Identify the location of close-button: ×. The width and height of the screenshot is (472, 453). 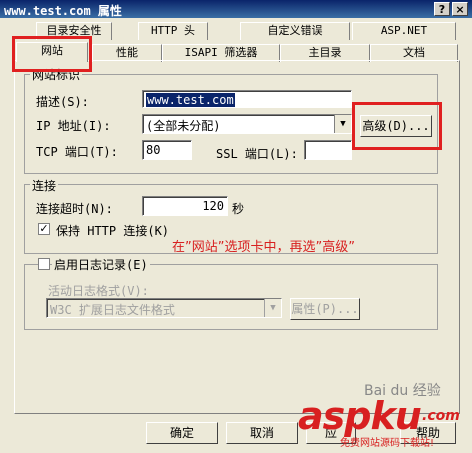
(460, 9).